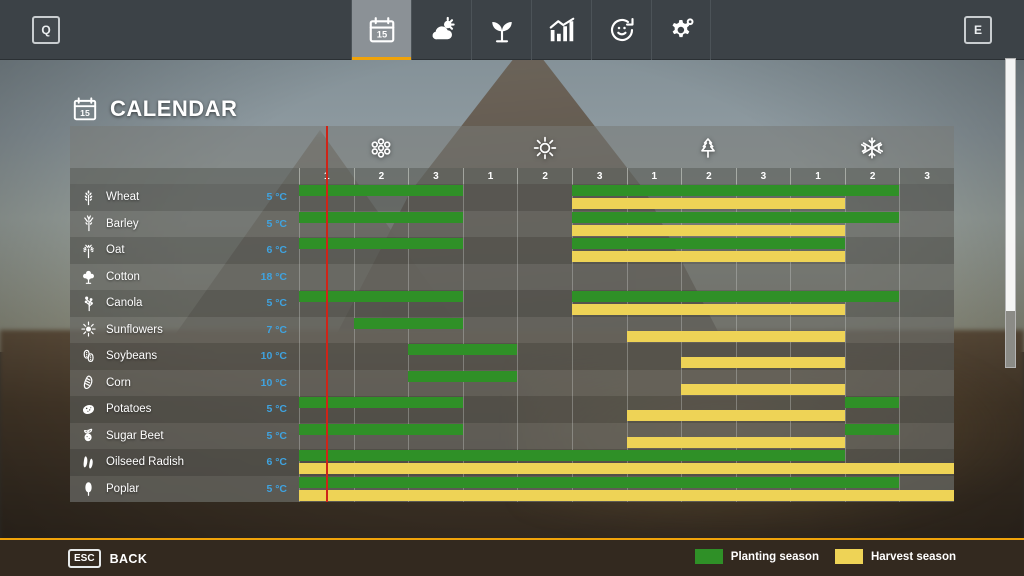 The height and width of the screenshot is (576, 1024). Describe the element at coordinates (599, 176) in the screenshot. I see `month-label-summer-3: 3` at that location.